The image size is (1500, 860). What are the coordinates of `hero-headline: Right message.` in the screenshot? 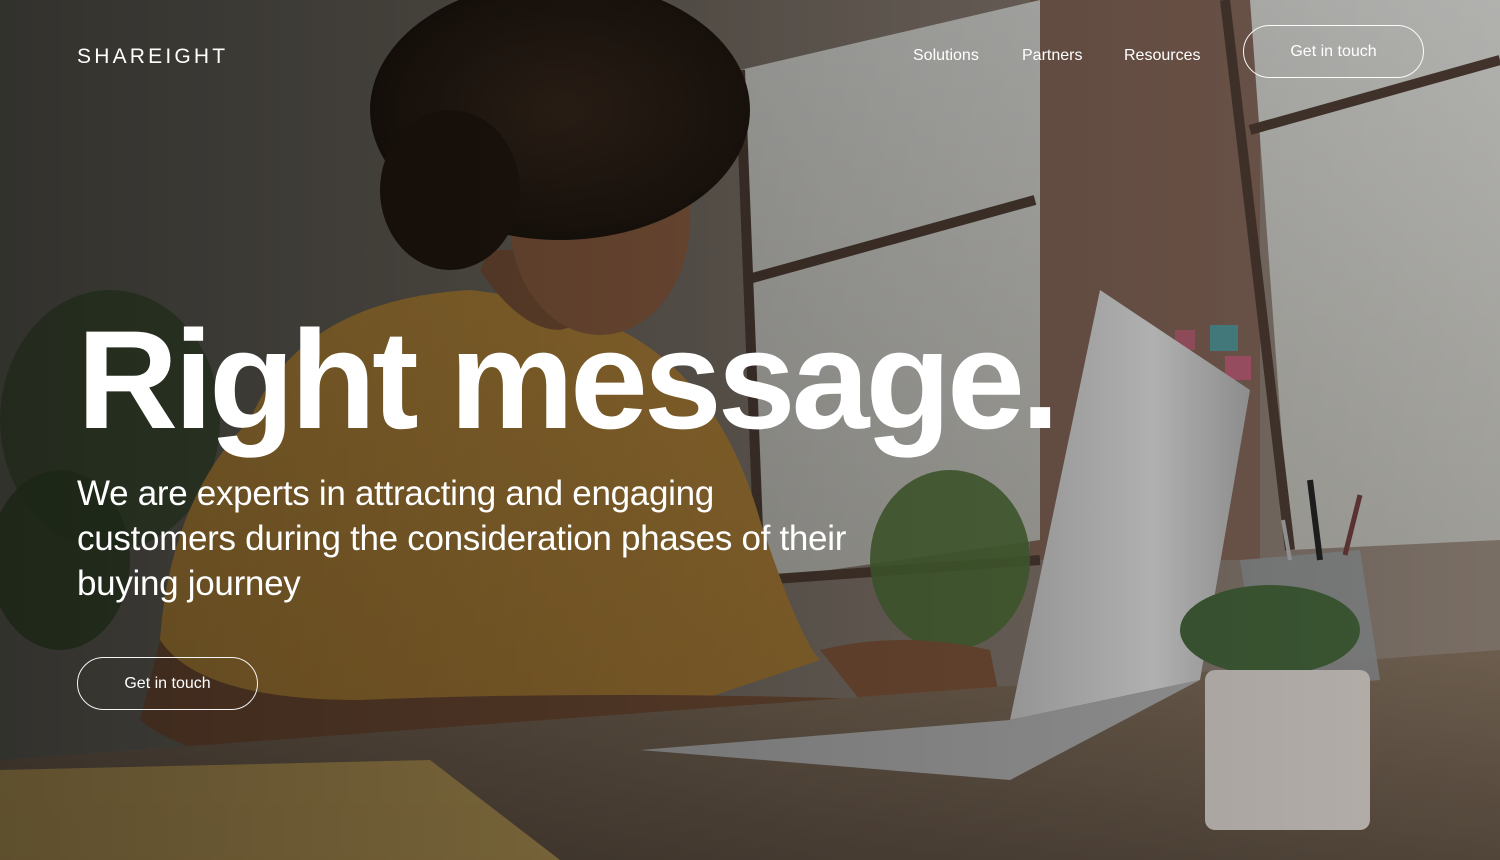 It's located at (568, 379).